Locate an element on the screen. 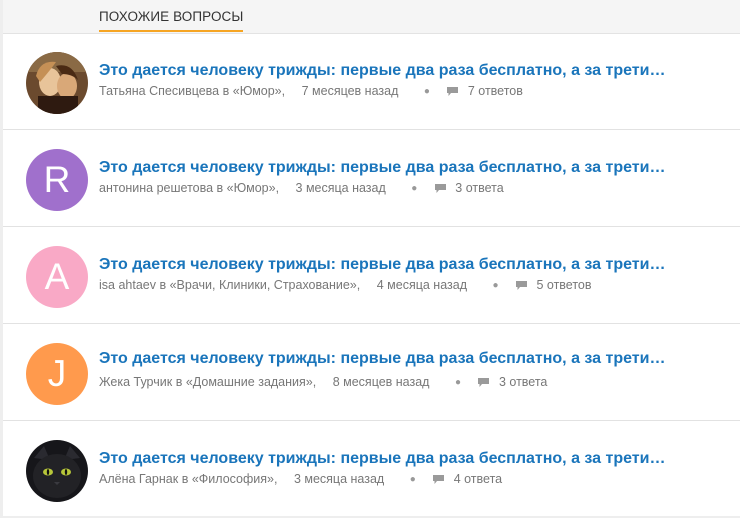 This screenshot has width=740, height=518. answers-count-link: 7 ответов is located at coordinates (495, 91).